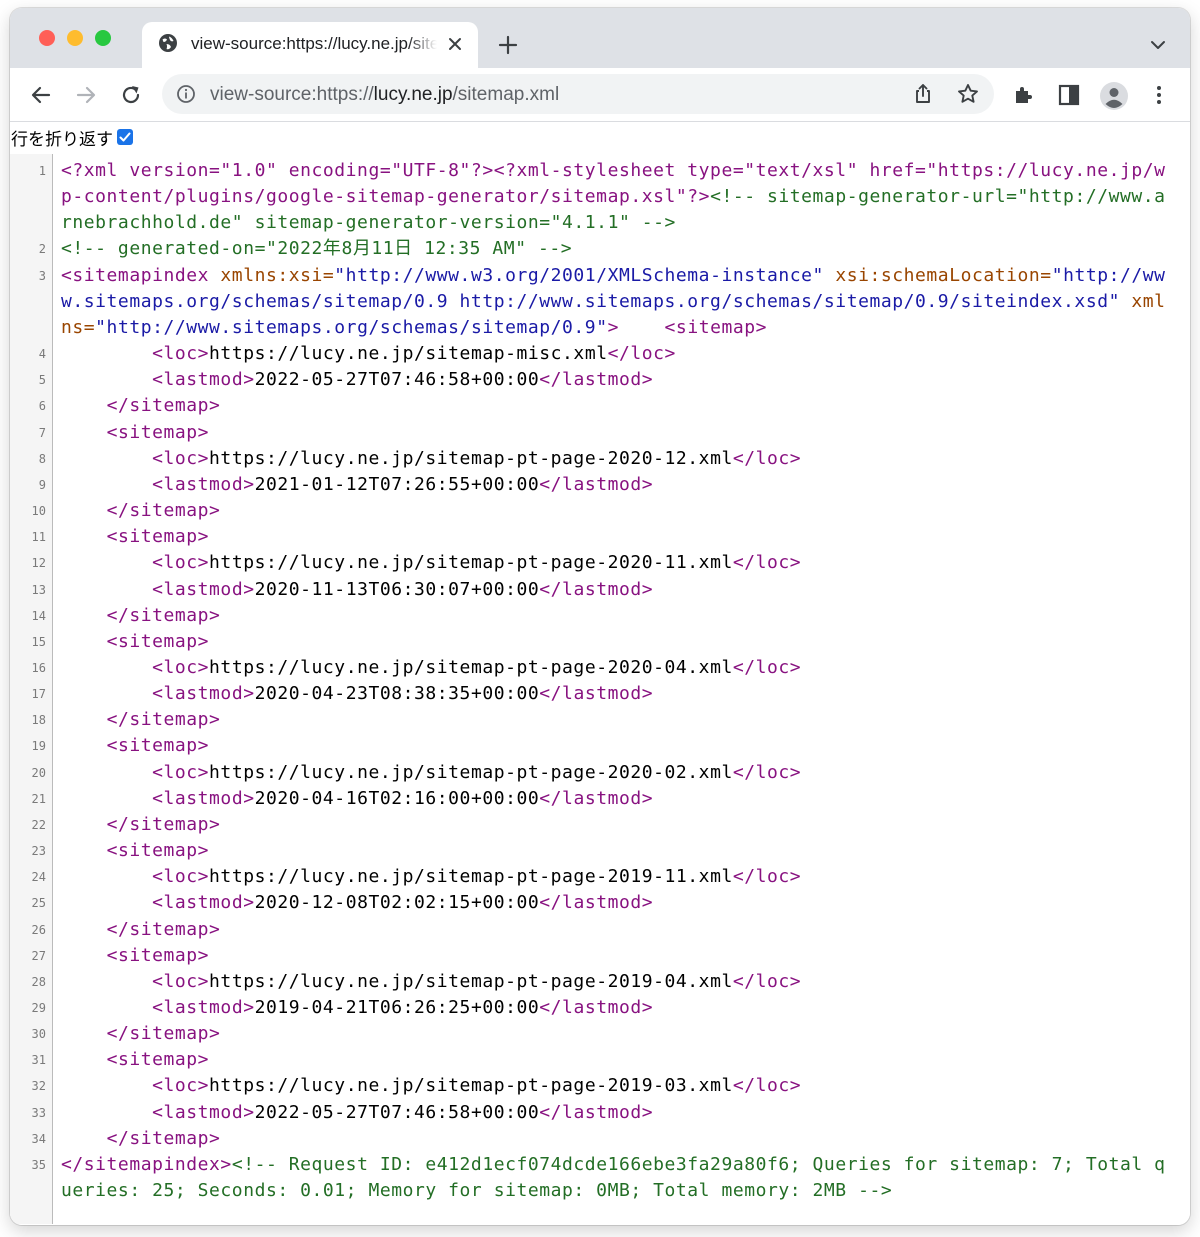 Image resolution: width=1200 pixels, height=1237 pixels. I want to click on line-number: 27, so click(38, 955).